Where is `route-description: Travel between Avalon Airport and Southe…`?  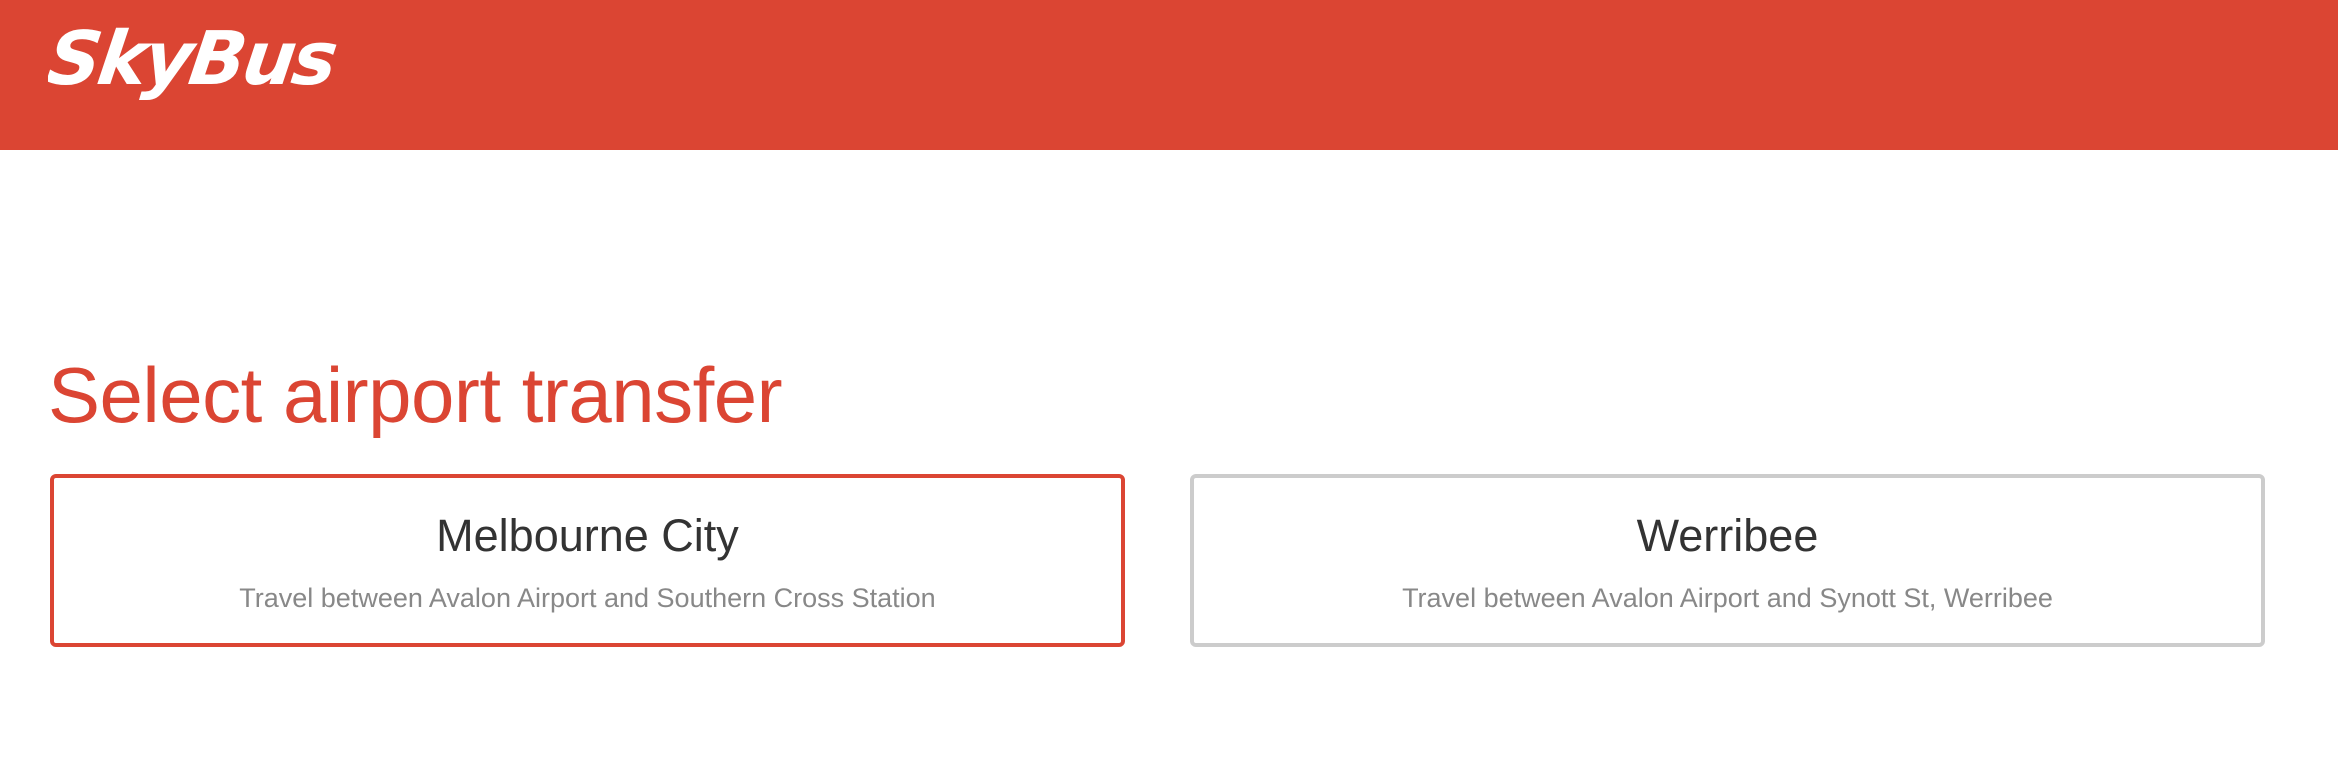
route-description: Travel between Avalon Airport and Southe… is located at coordinates (587, 598).